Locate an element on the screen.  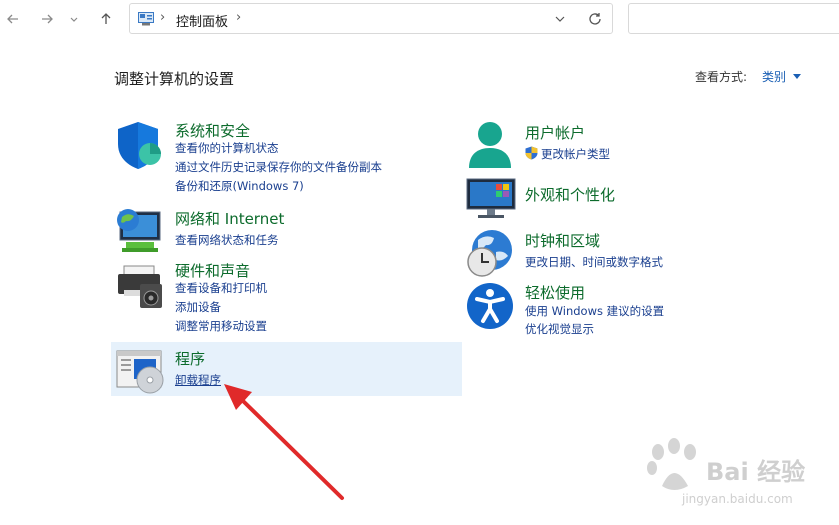
category-link: 查看设备和打印机 is located at coordinates (221, 288).